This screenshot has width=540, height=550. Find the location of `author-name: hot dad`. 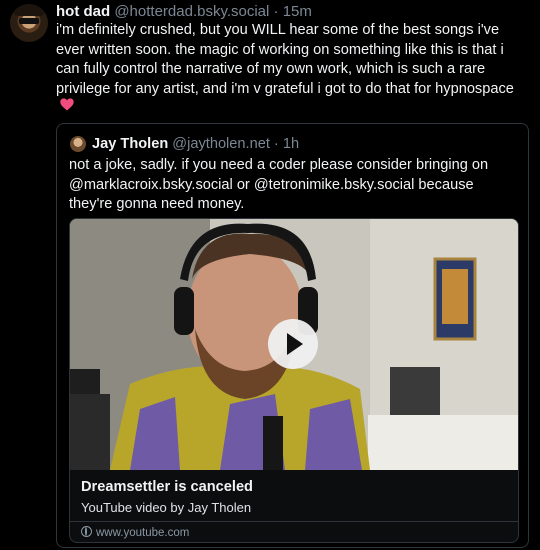

author-name: hot dad is located at coordinates (83, 11).